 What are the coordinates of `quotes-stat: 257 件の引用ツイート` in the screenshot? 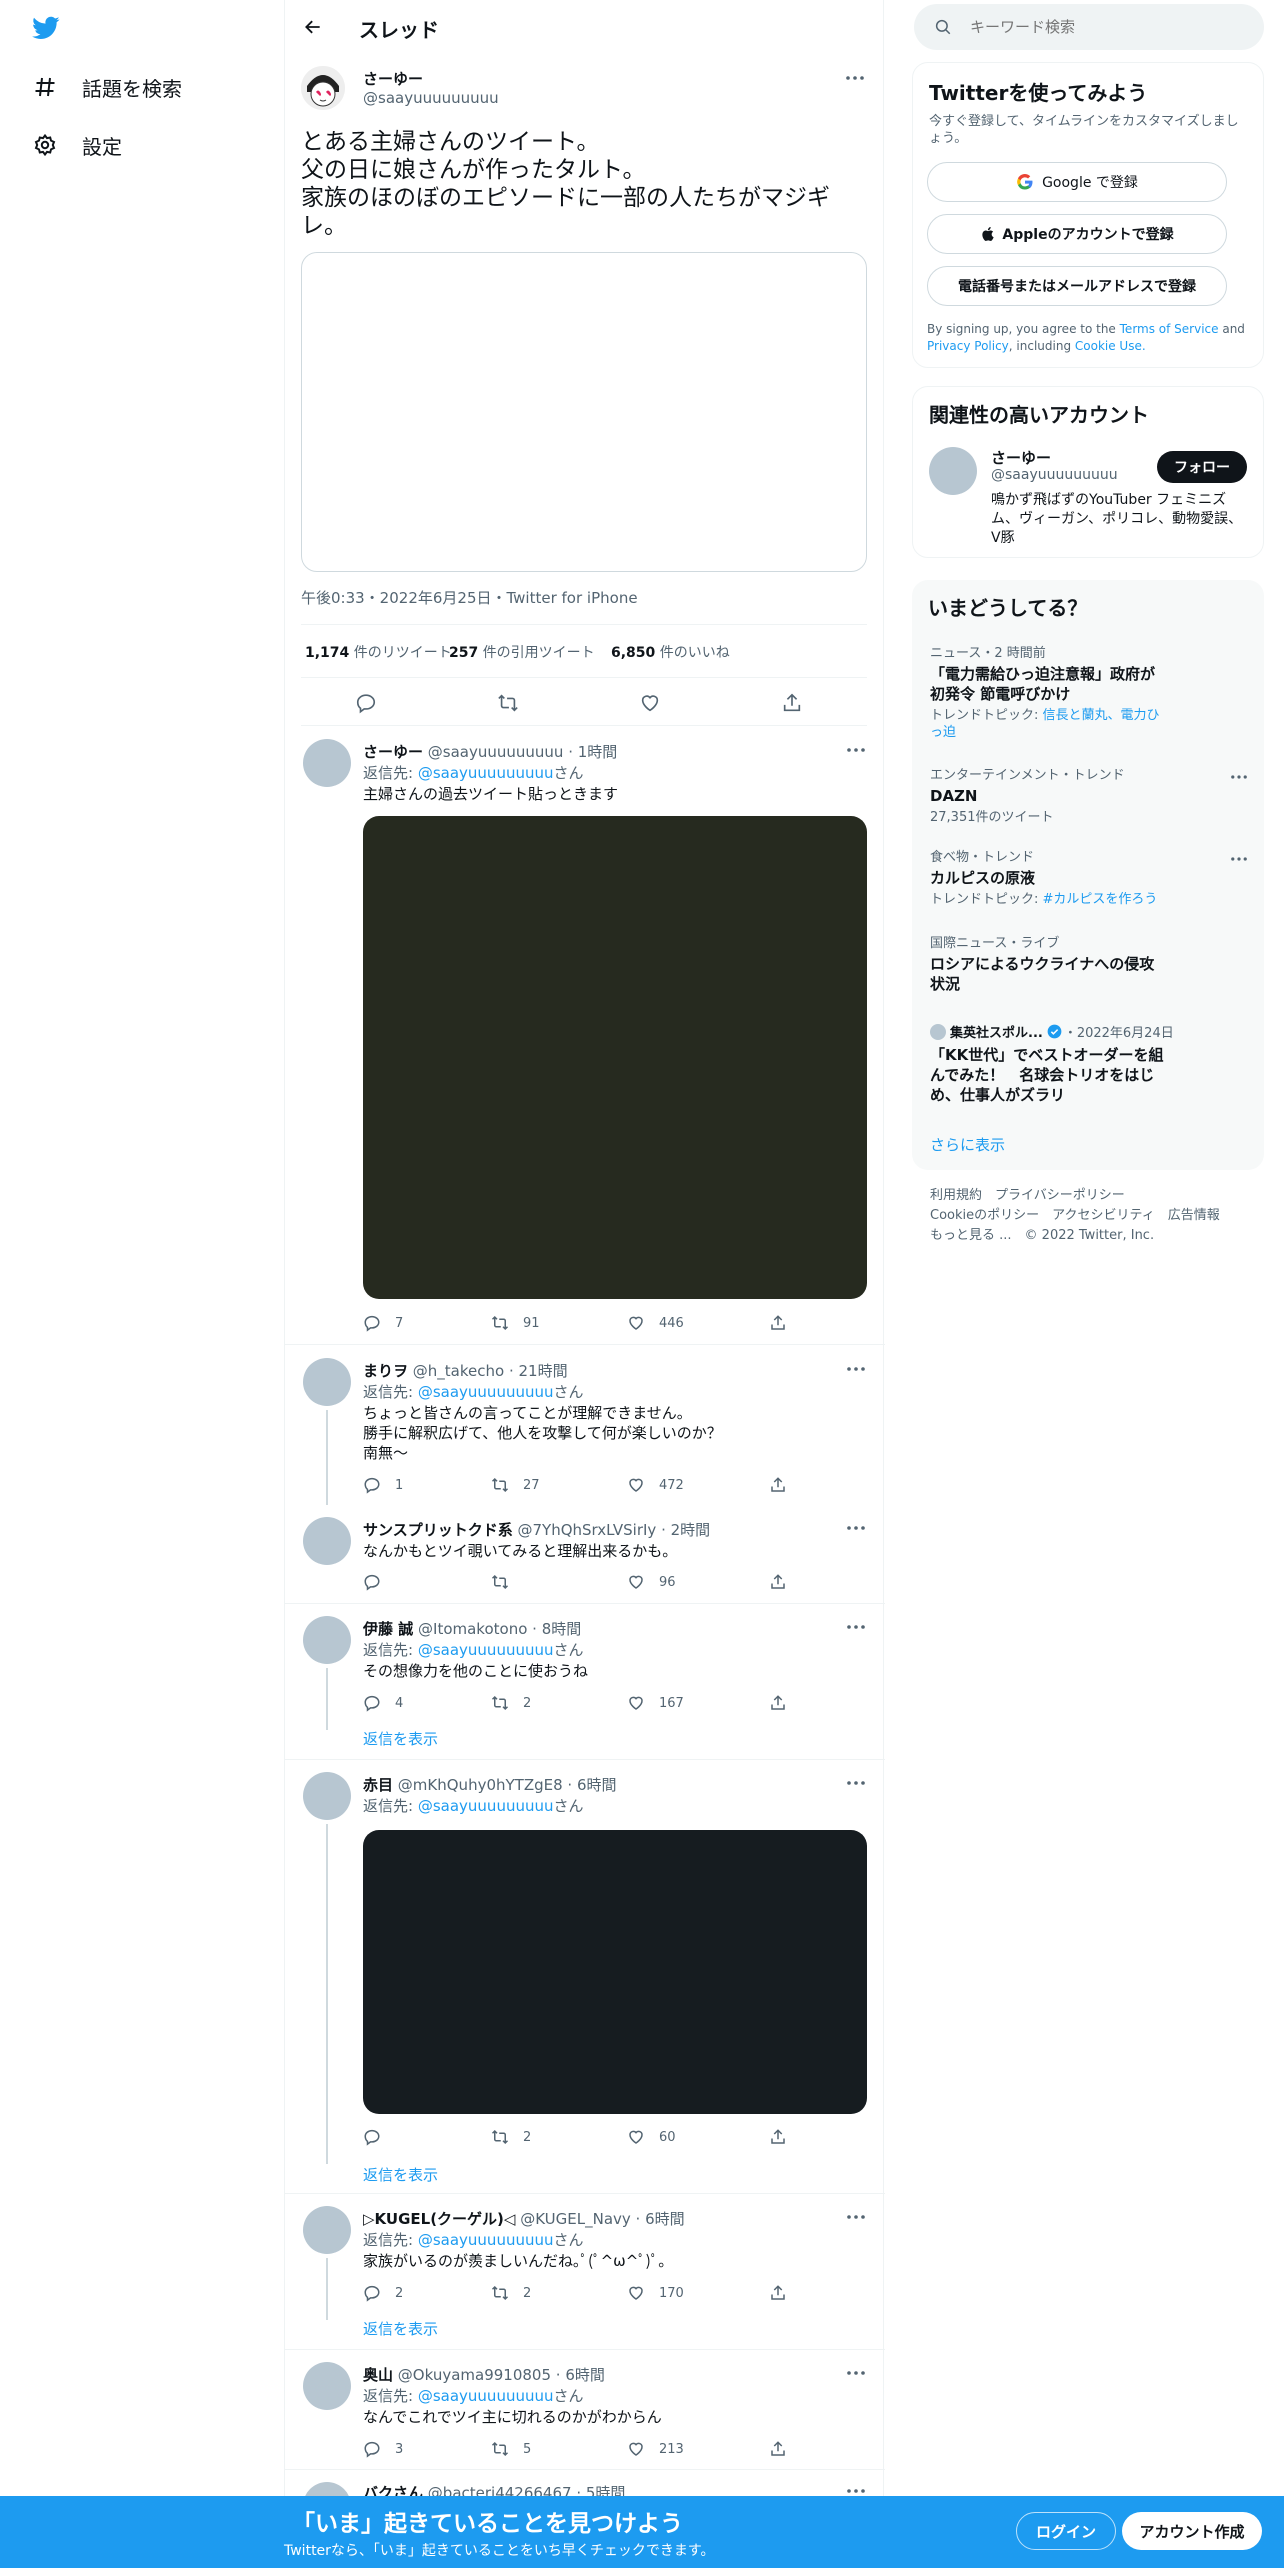 It's located at (522, 652).